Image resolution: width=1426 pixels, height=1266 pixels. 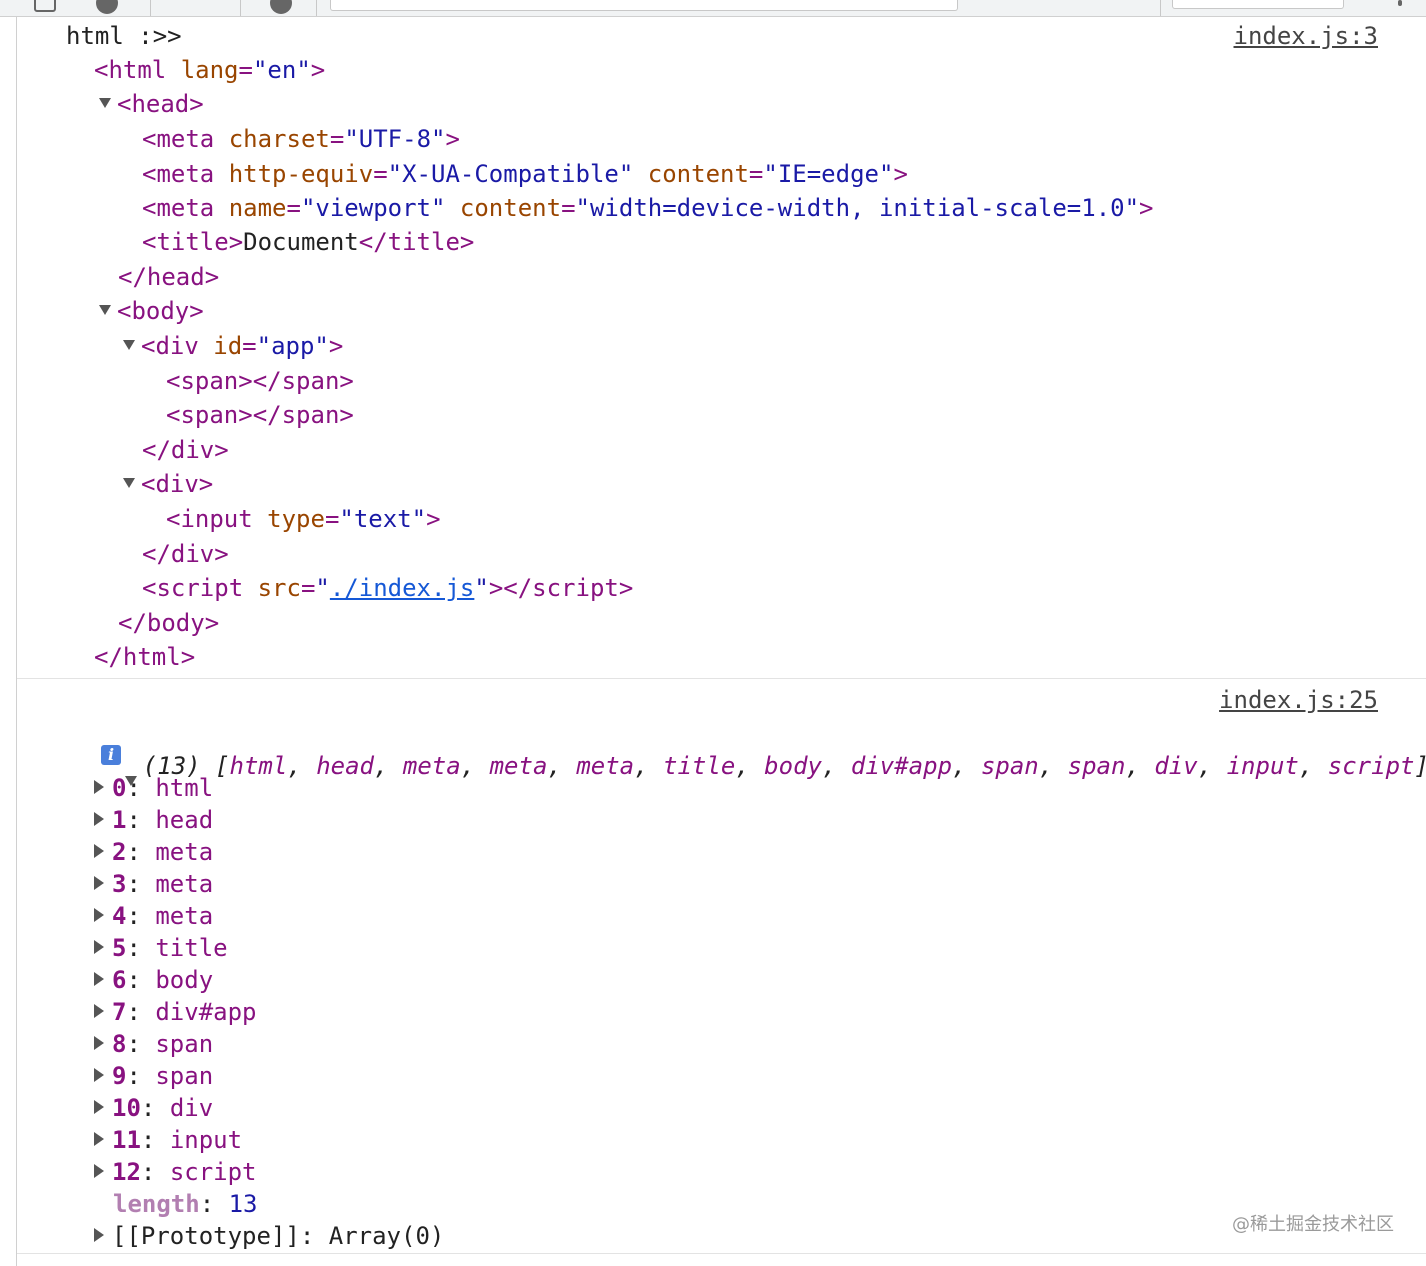 What do you see at coordinates (107, 7) in the screenshot?
I see `clear-console-icon` at bounding box center [107, 7].